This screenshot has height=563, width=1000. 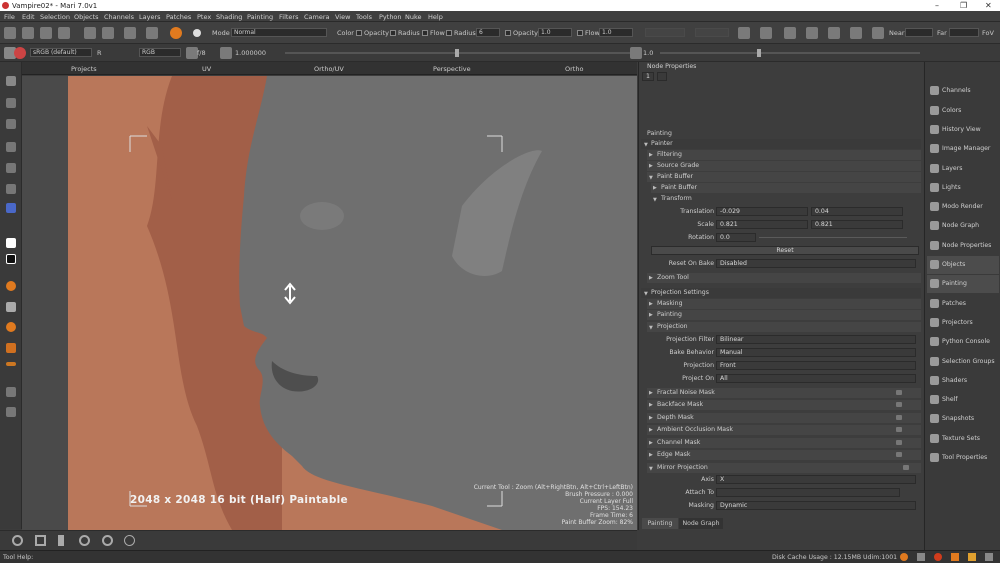 I want to click on attach-to-dropdown, so click(x=808, y=492).